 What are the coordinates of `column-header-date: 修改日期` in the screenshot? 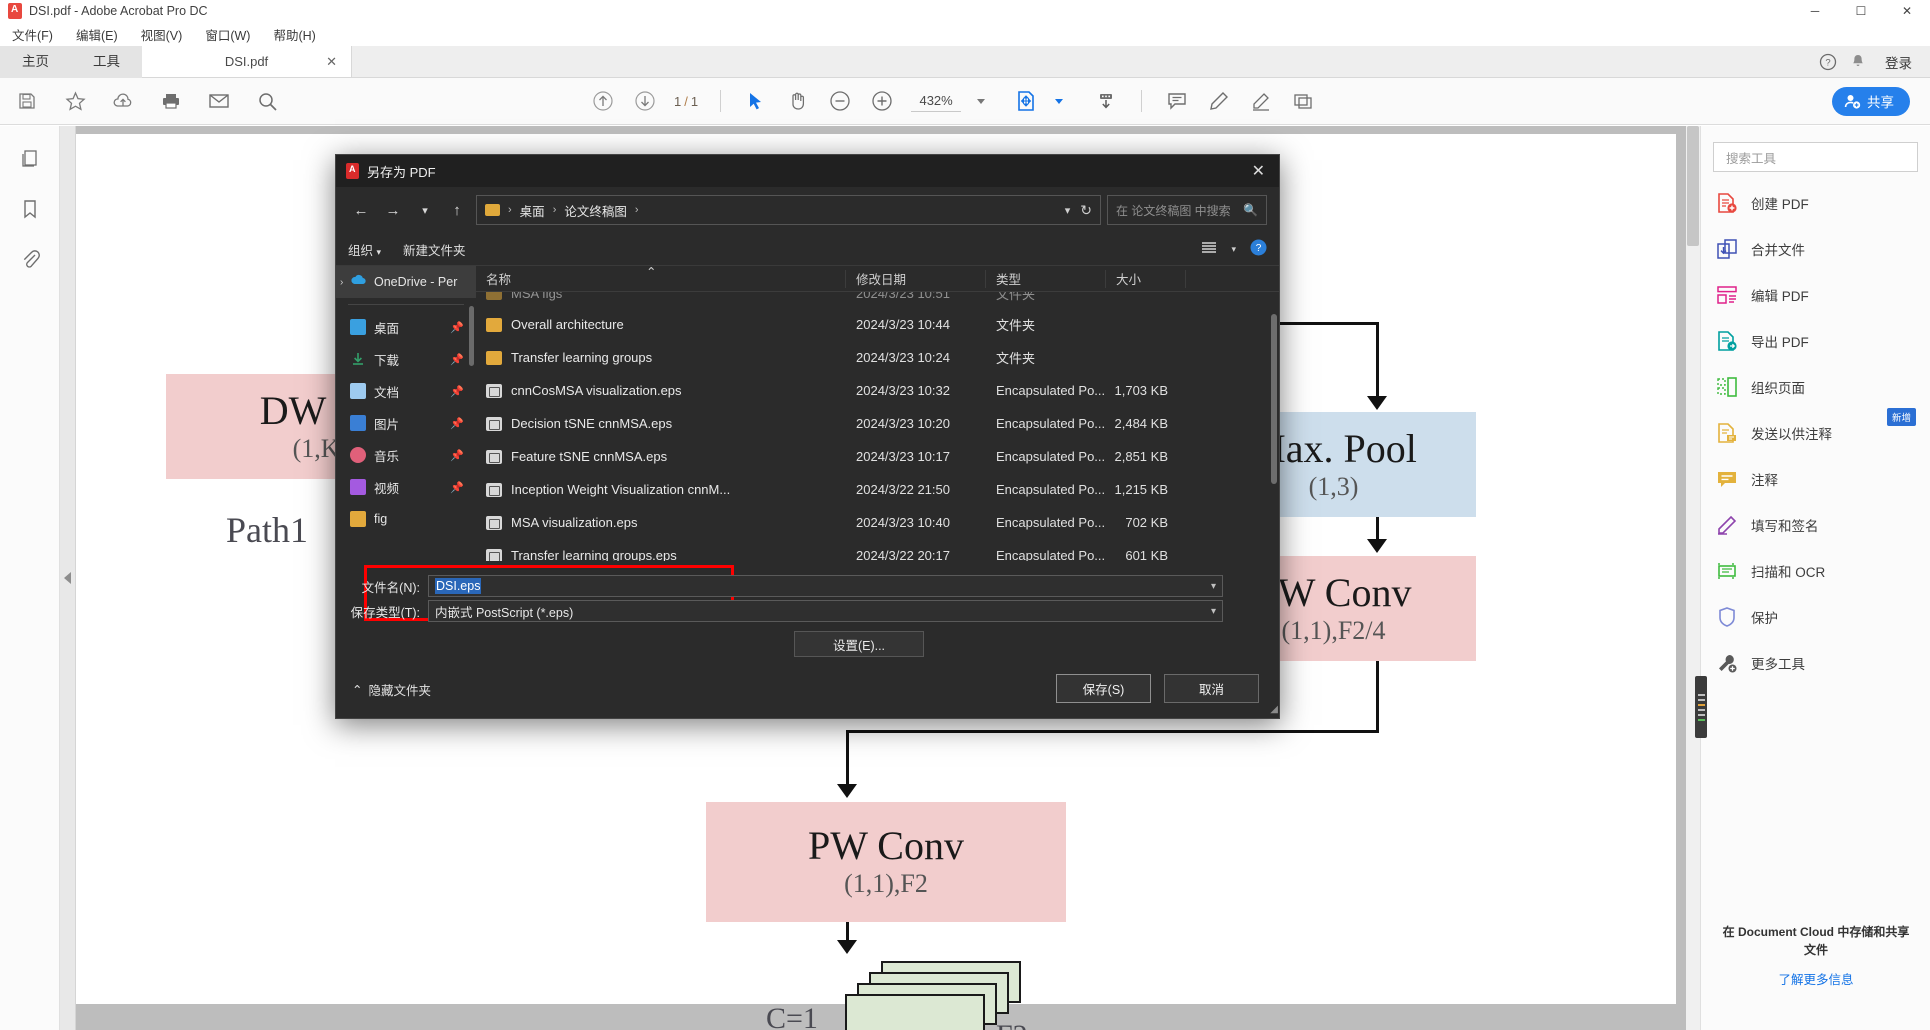 It's located at (916, 278).